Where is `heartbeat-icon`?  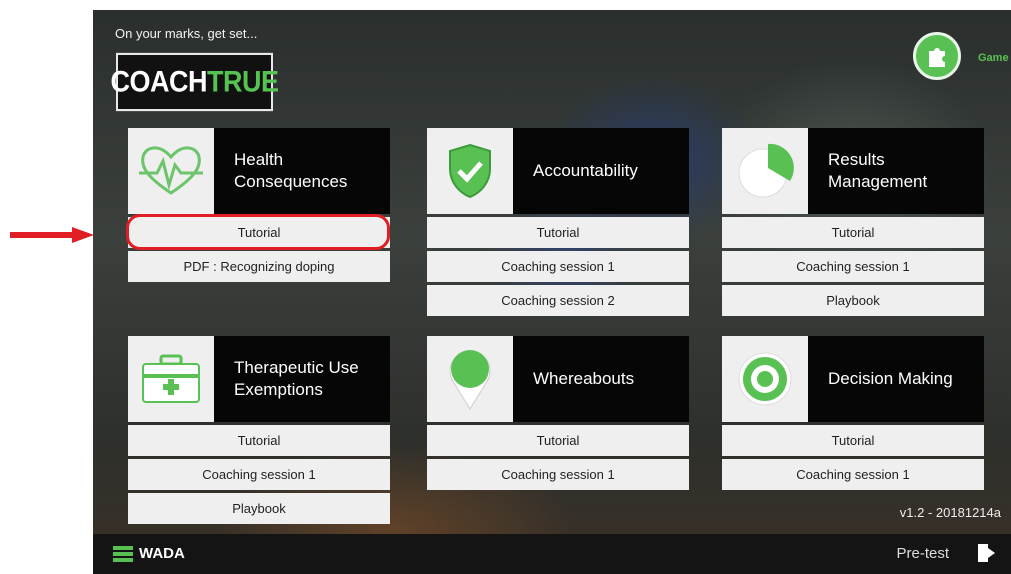 heartbeat-icon is located at coordinates (171, 170).